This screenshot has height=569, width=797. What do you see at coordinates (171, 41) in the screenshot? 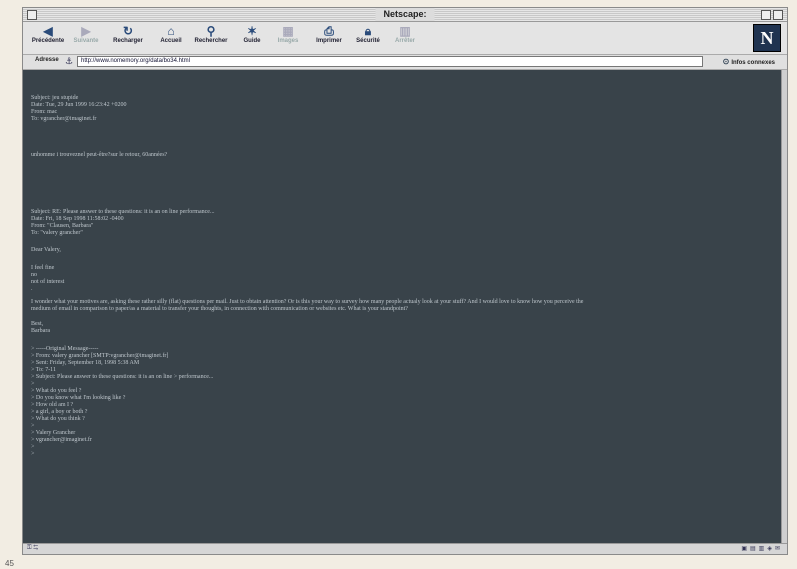
I see `home-button-label: Accueil` at bounding box center [171, 41].